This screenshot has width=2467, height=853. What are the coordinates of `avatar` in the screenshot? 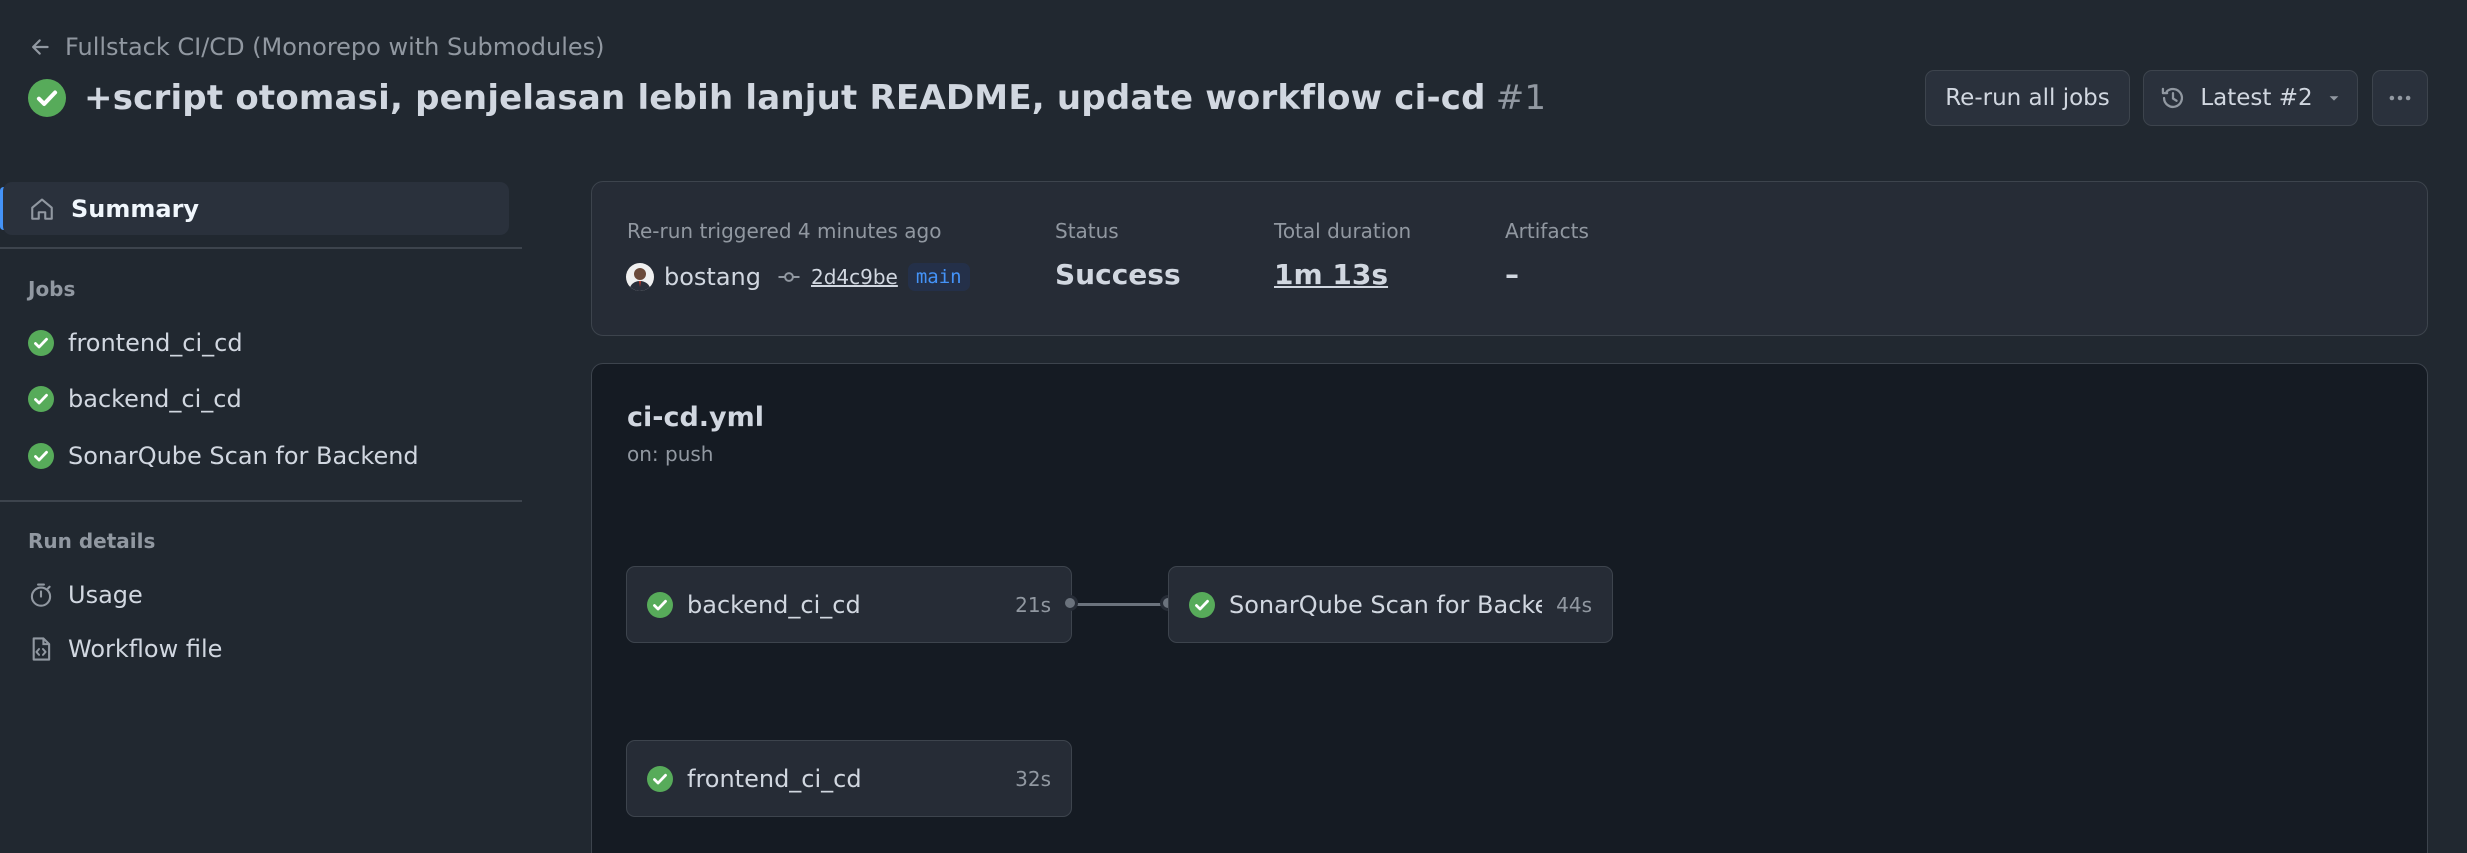 It's located at (640, 277).